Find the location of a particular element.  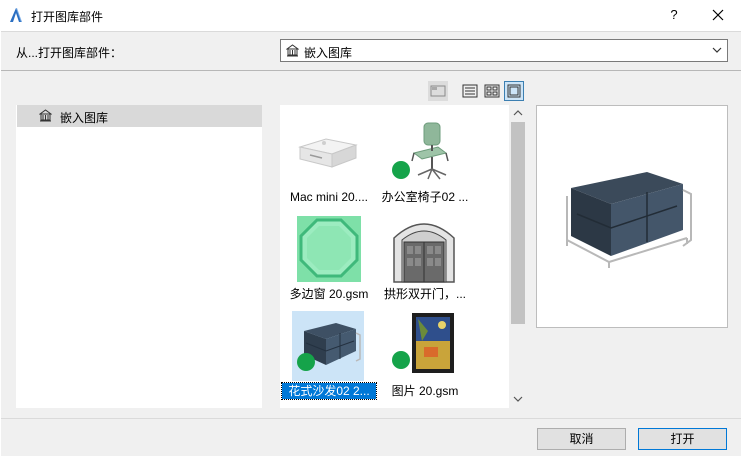

mac-mini-thumbnail is located at coordinates (328, 153).